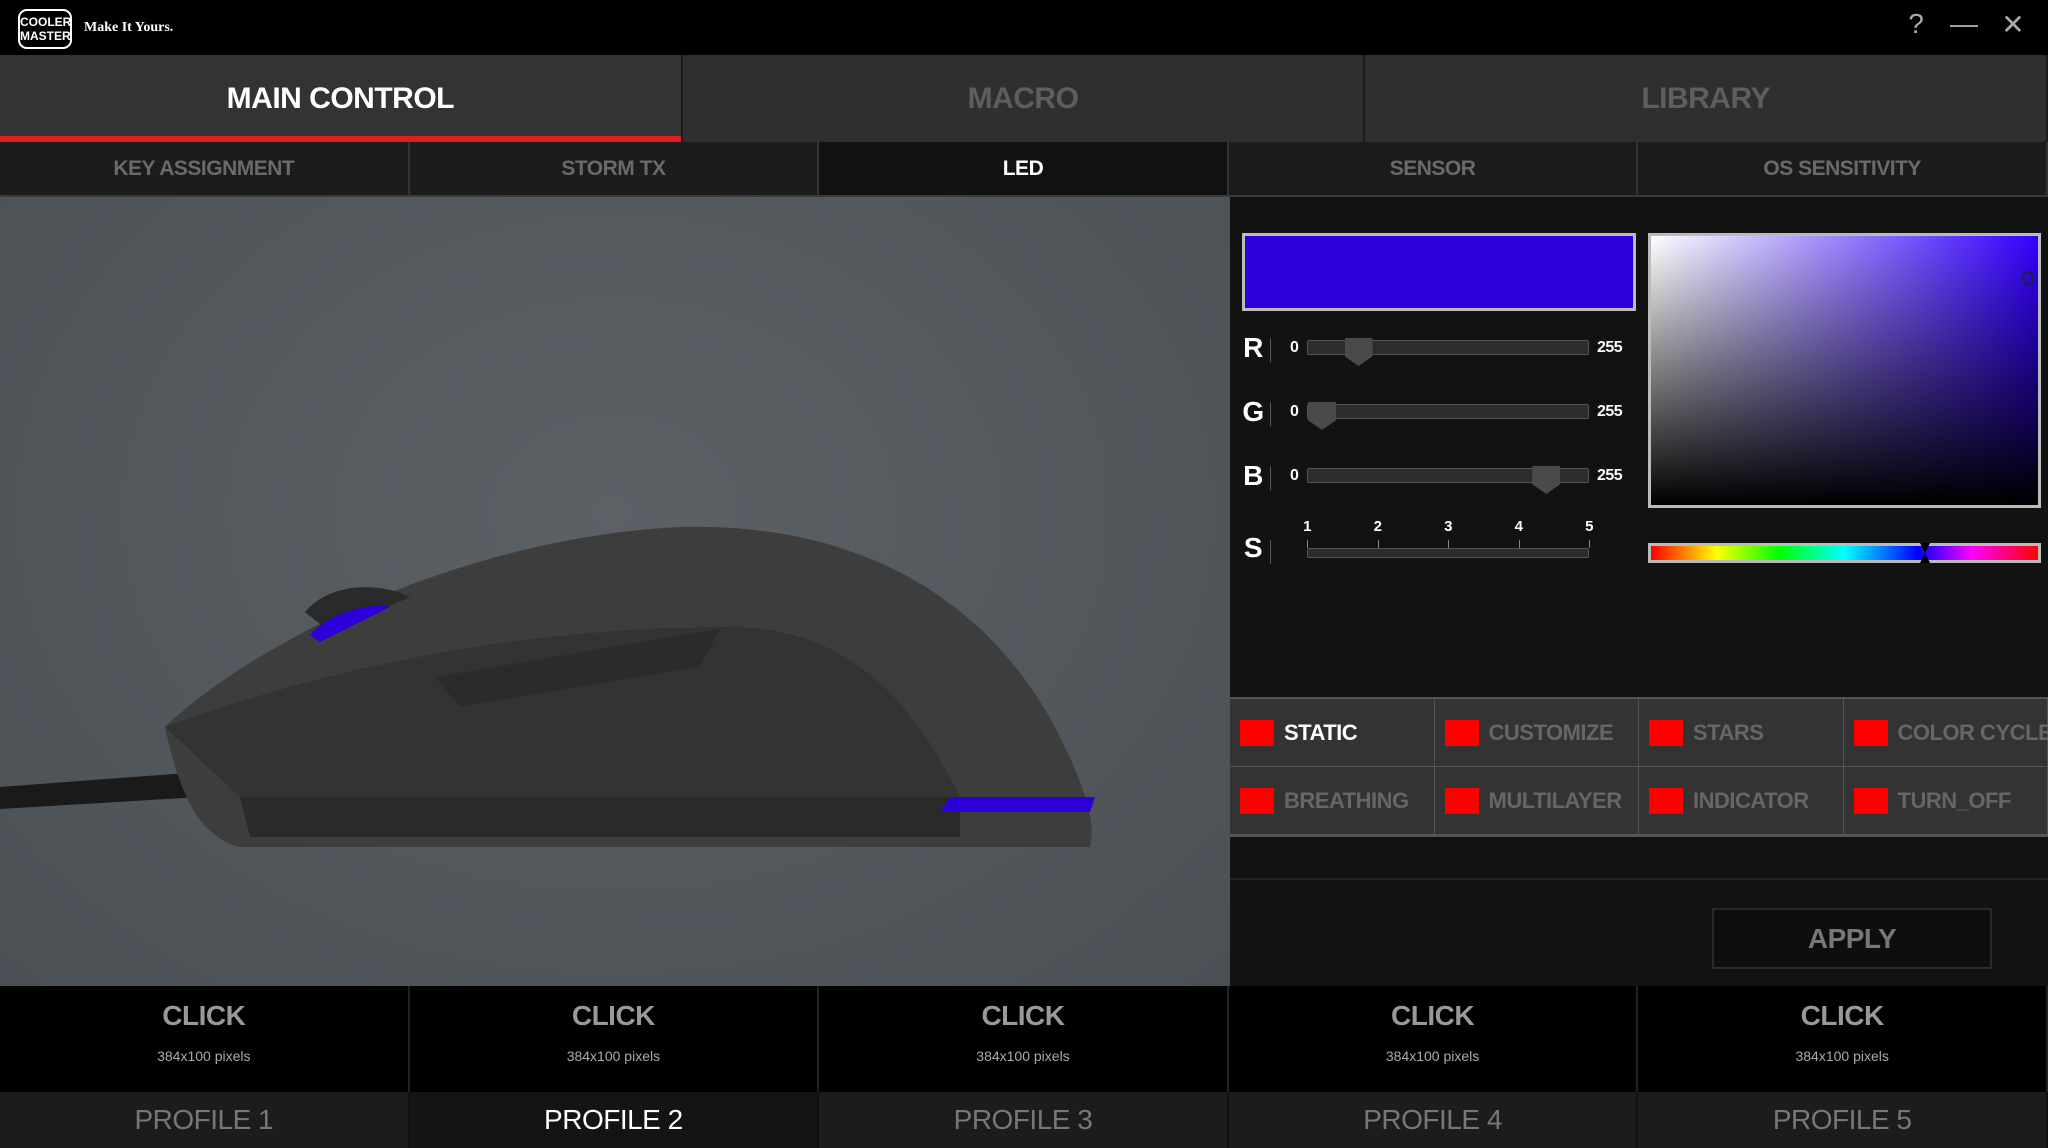  I want to click on profile-label: PROFILE 5, so click(1842, 1119).